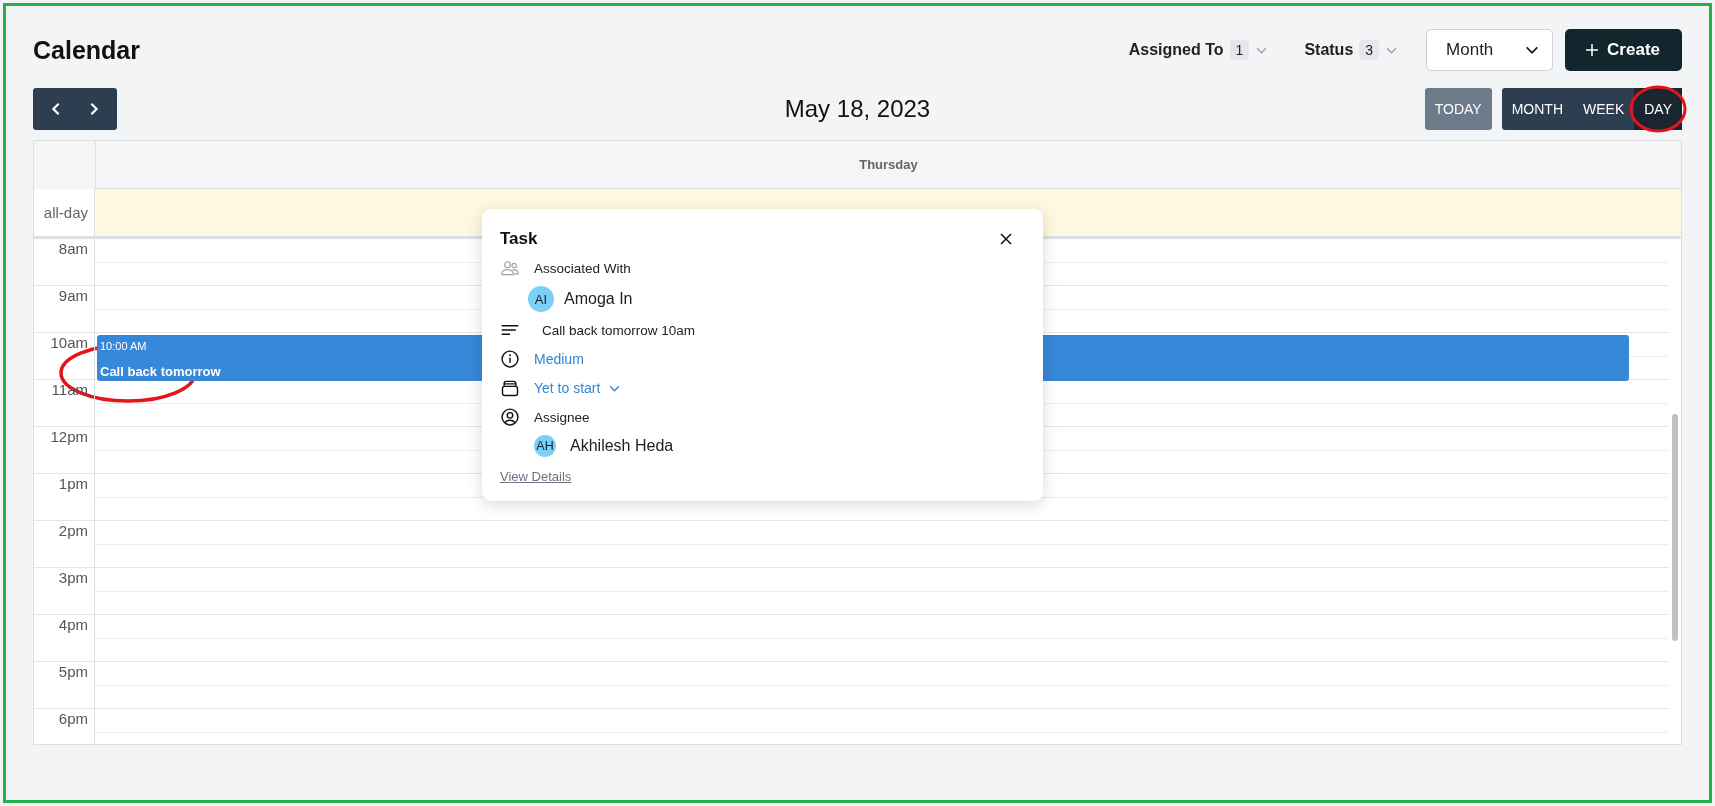 The width and height of the screenshot is (1715, 806). I want to click on time-label: 4pm, so click(73, 624).